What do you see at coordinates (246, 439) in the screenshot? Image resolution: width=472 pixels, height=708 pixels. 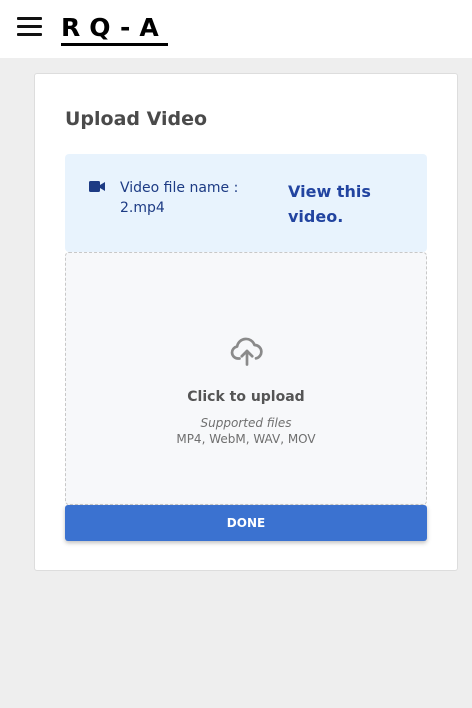 I see `supported-formats: MP4, WebM, WAV, MOV` at bounding box center [246, 439].